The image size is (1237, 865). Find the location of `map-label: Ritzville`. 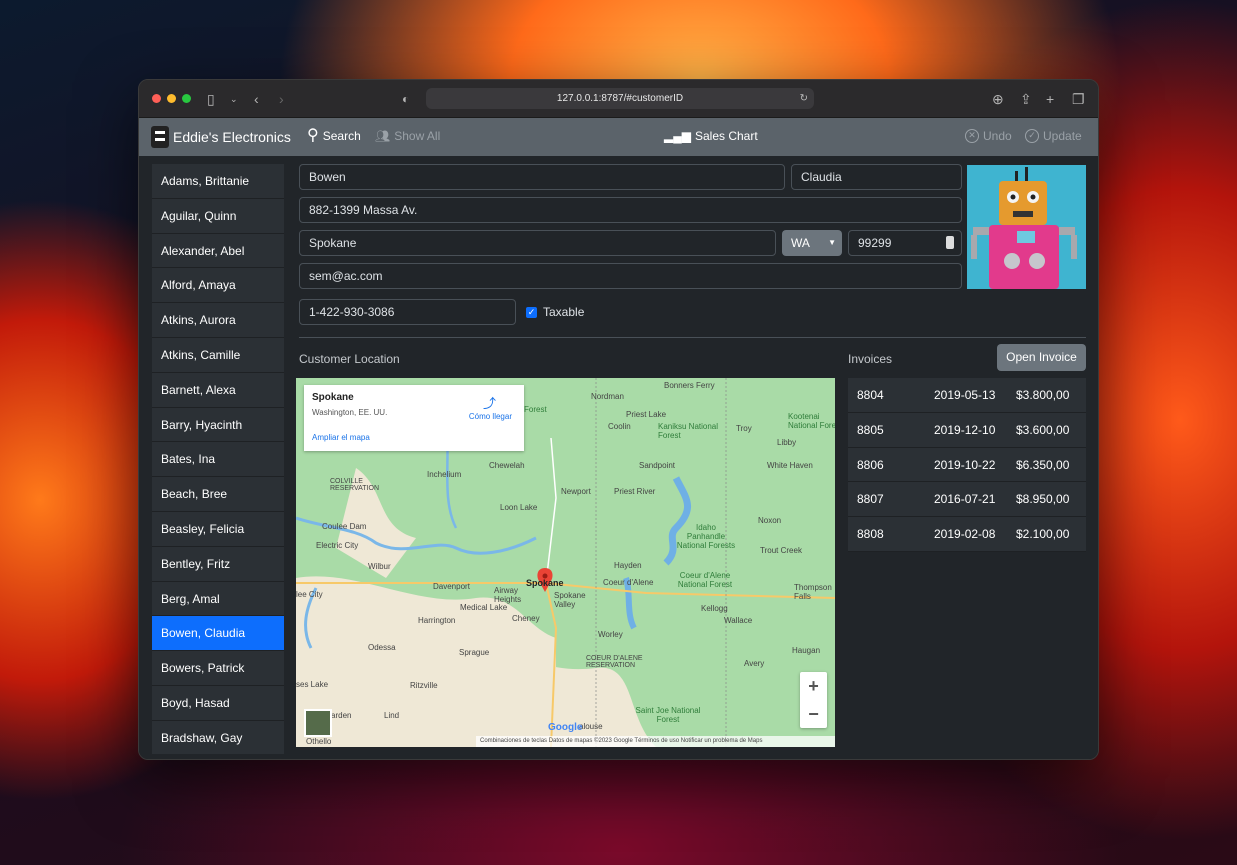

map-label: Ritzville is located at coordinates (424, 685).